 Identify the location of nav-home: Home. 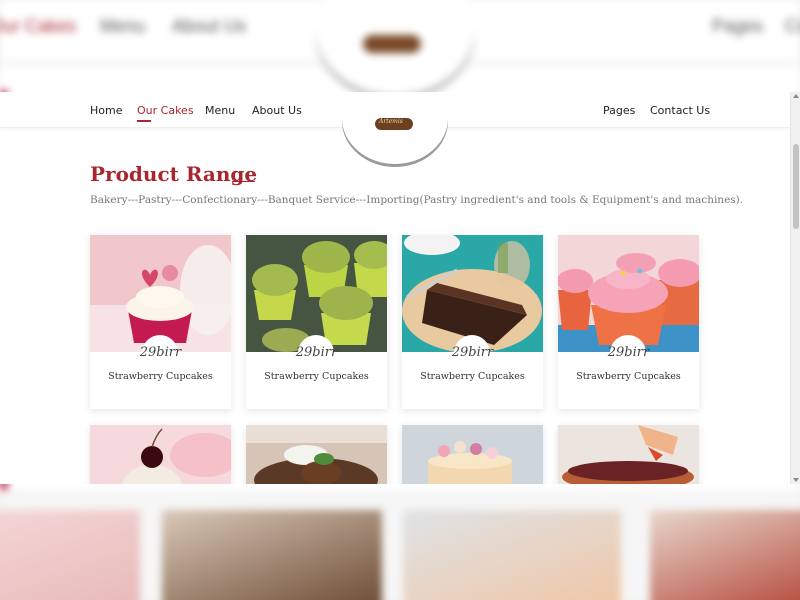
(106, 110).